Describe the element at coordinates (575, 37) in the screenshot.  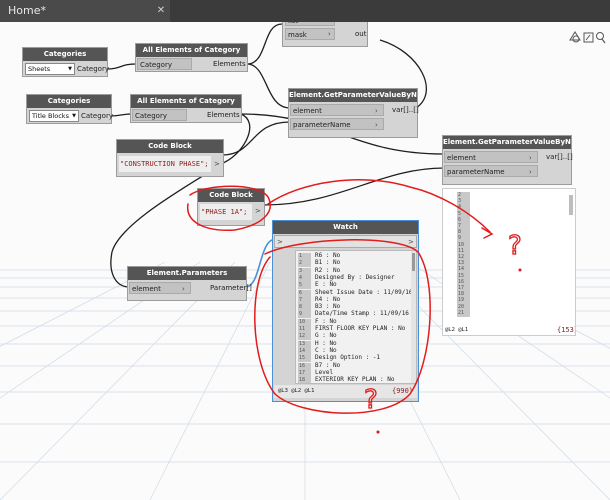
I see `view-3d-icon` at that location.